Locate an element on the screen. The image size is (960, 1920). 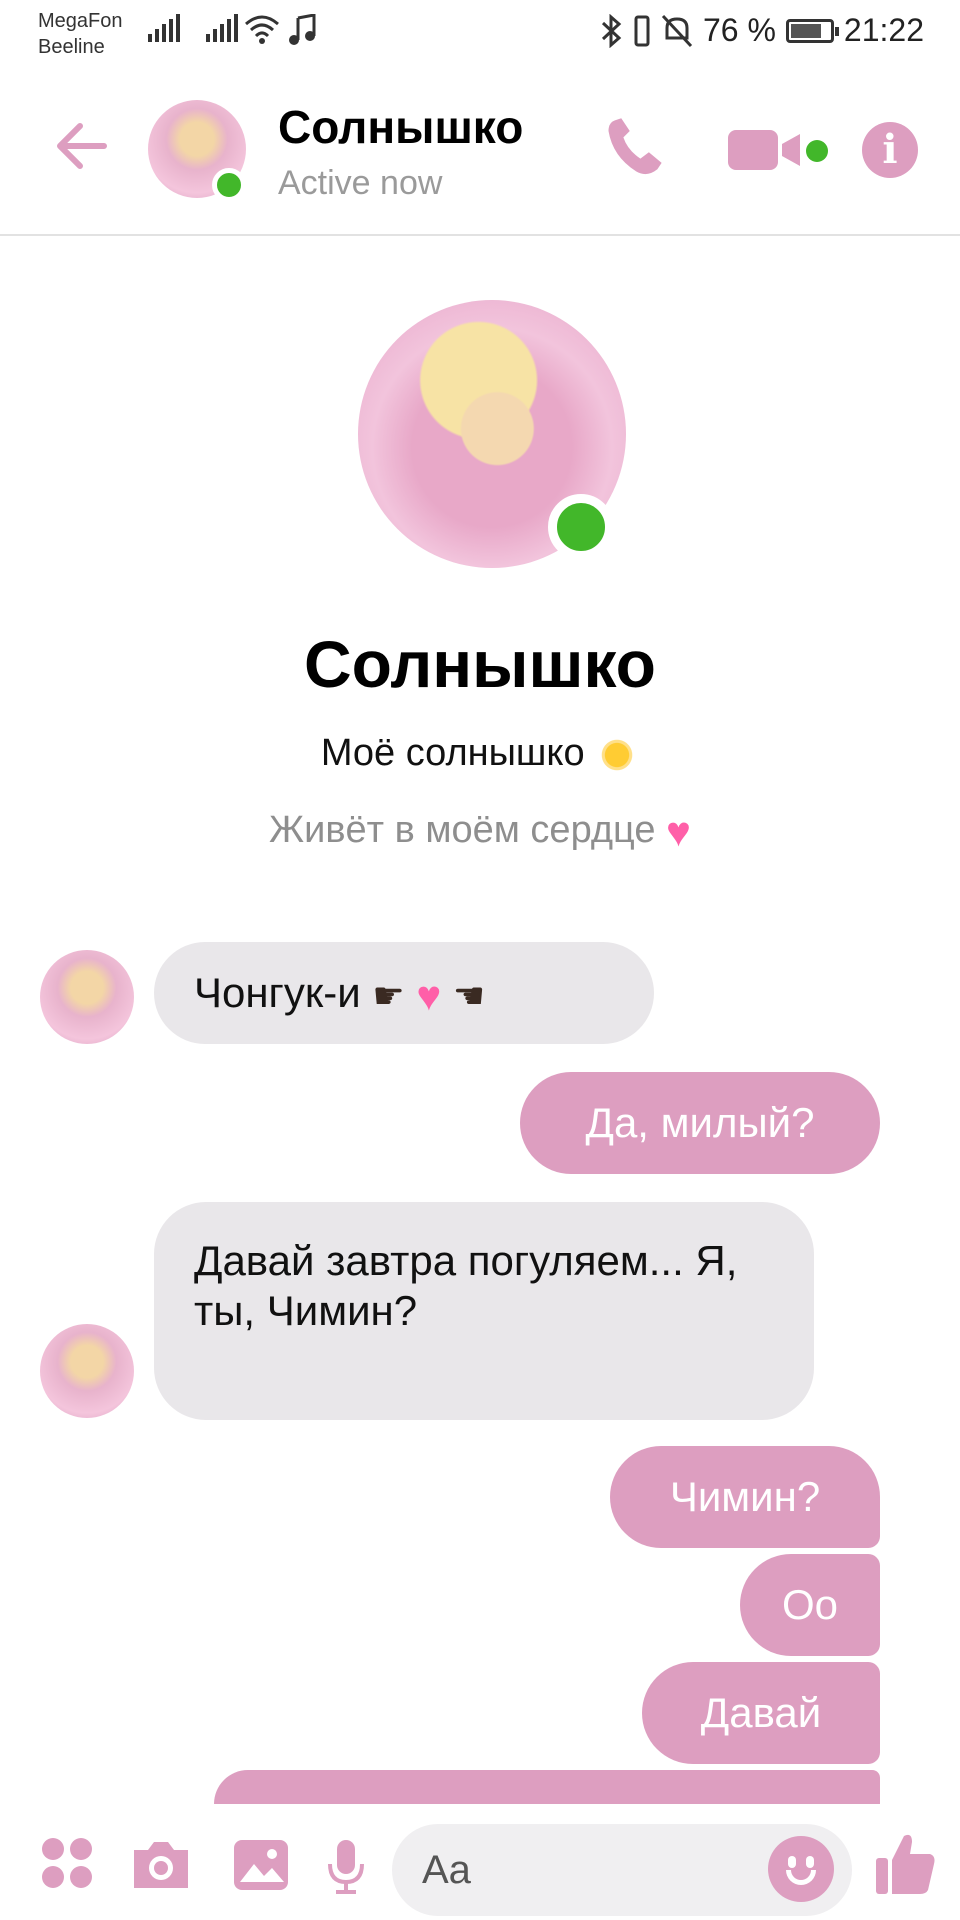
wifi-icon is located at coordinates (262, 29).